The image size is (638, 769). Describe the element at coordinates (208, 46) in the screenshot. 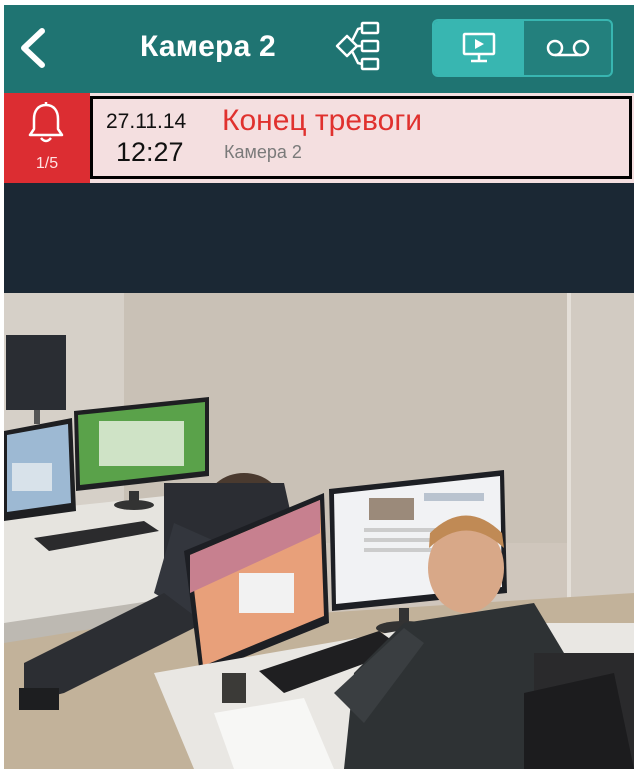

I see `camera-title: Камера 2` at that location.